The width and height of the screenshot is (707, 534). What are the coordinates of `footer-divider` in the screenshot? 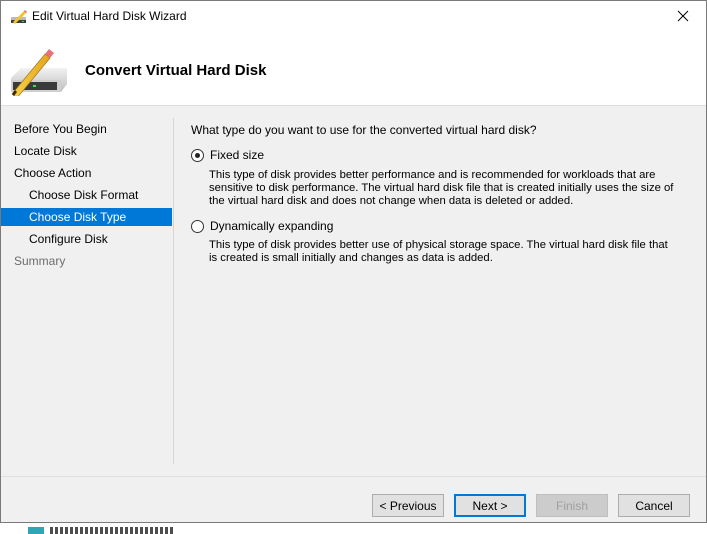 It's located at (353, 476).